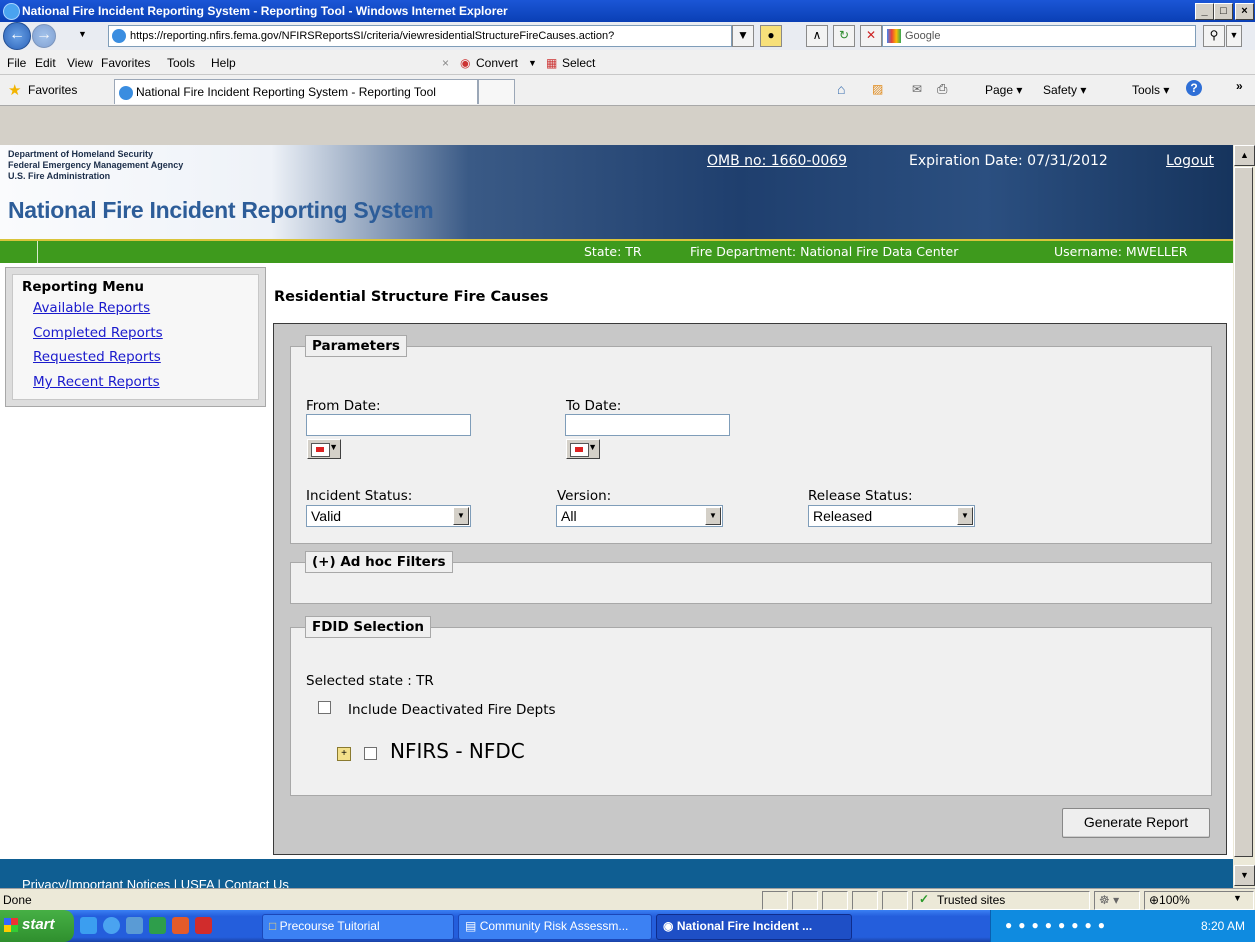 The height and width of the screenshot is (942, 1255). What do you see at coordinates (1199, 900) in the screenshot?
I see `zoom-control: ⊕100% ▼` at bounding box center [1199, 900].